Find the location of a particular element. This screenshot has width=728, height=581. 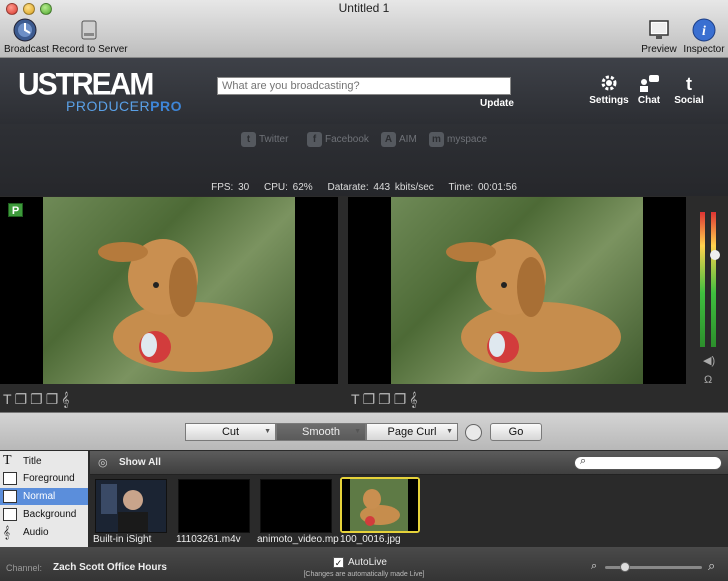

media-label: animoto_video.mp is located at coordinates (298, 539).